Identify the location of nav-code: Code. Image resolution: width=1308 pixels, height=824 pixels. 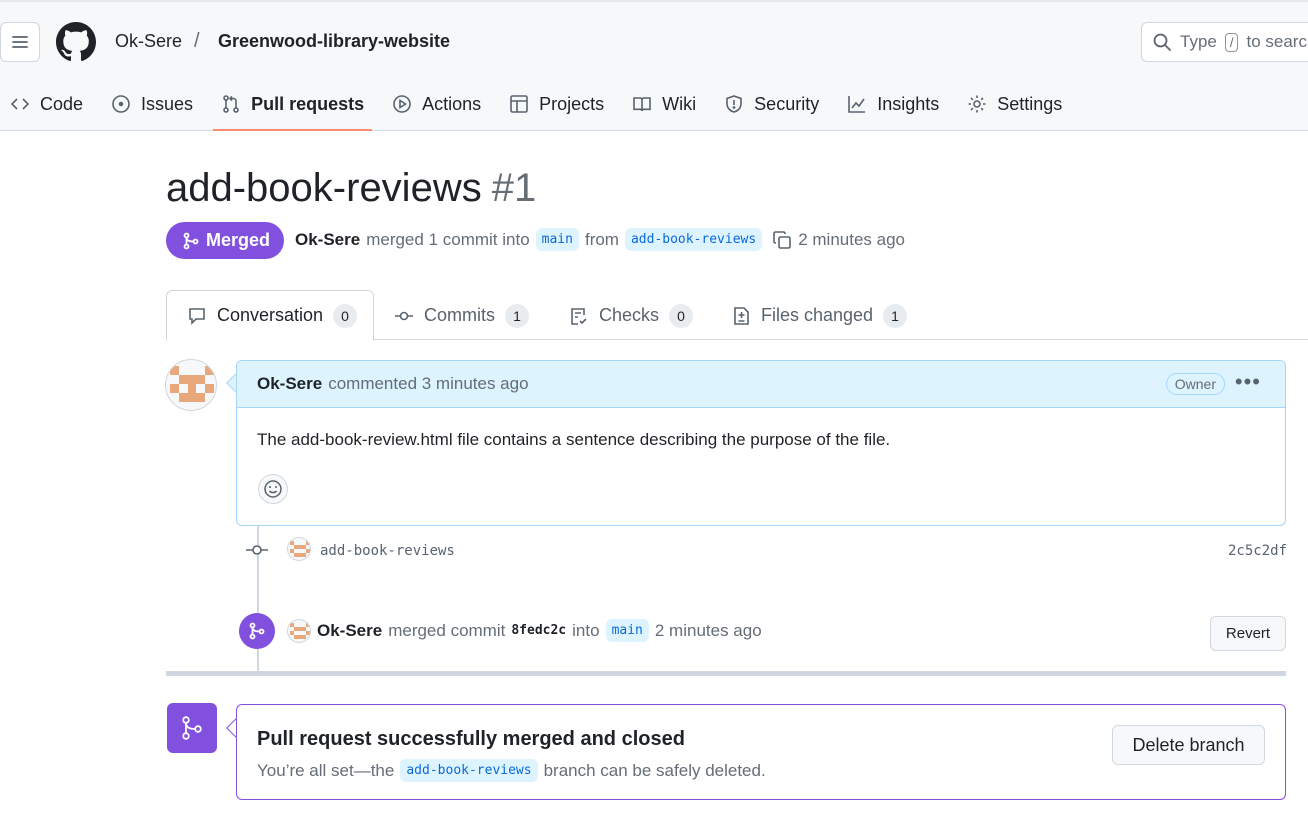
(46, 104).